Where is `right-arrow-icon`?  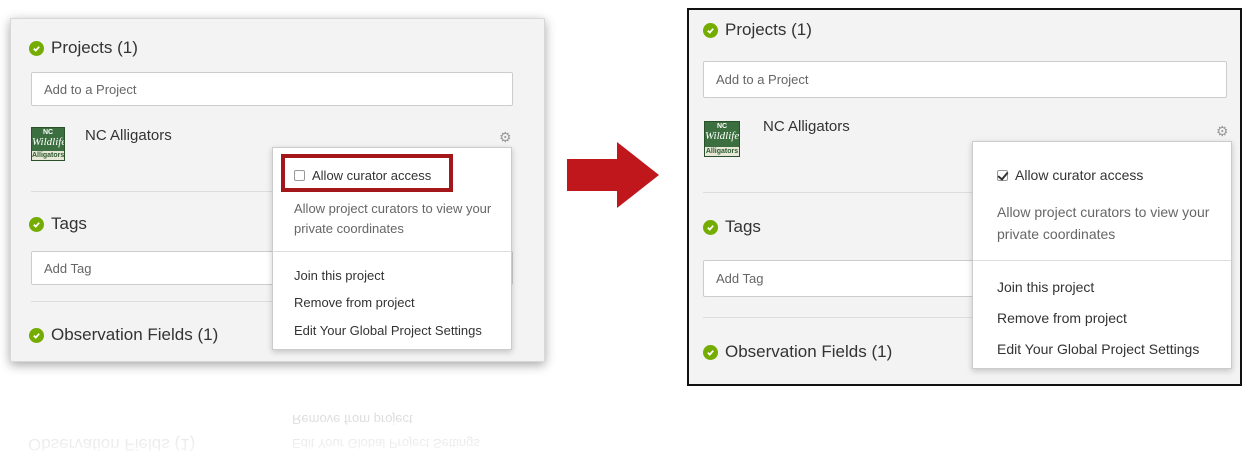 right-arrow-icon is located at coordinates (613, 175).